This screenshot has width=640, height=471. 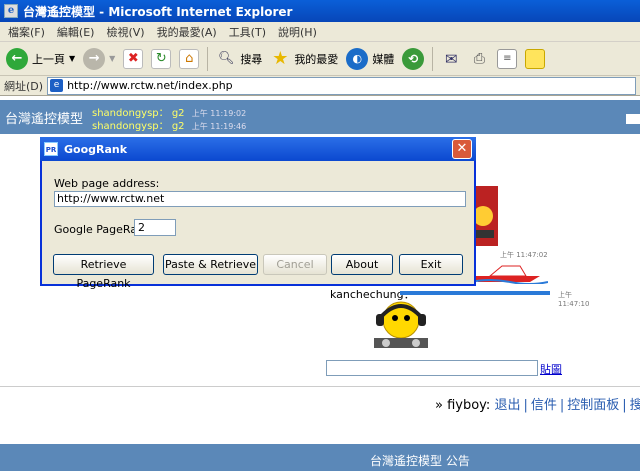 What do you see at coordinates (133, 58) in the screenshot?
I see `stop-icon: ✖` at bounding box center [133, 58].